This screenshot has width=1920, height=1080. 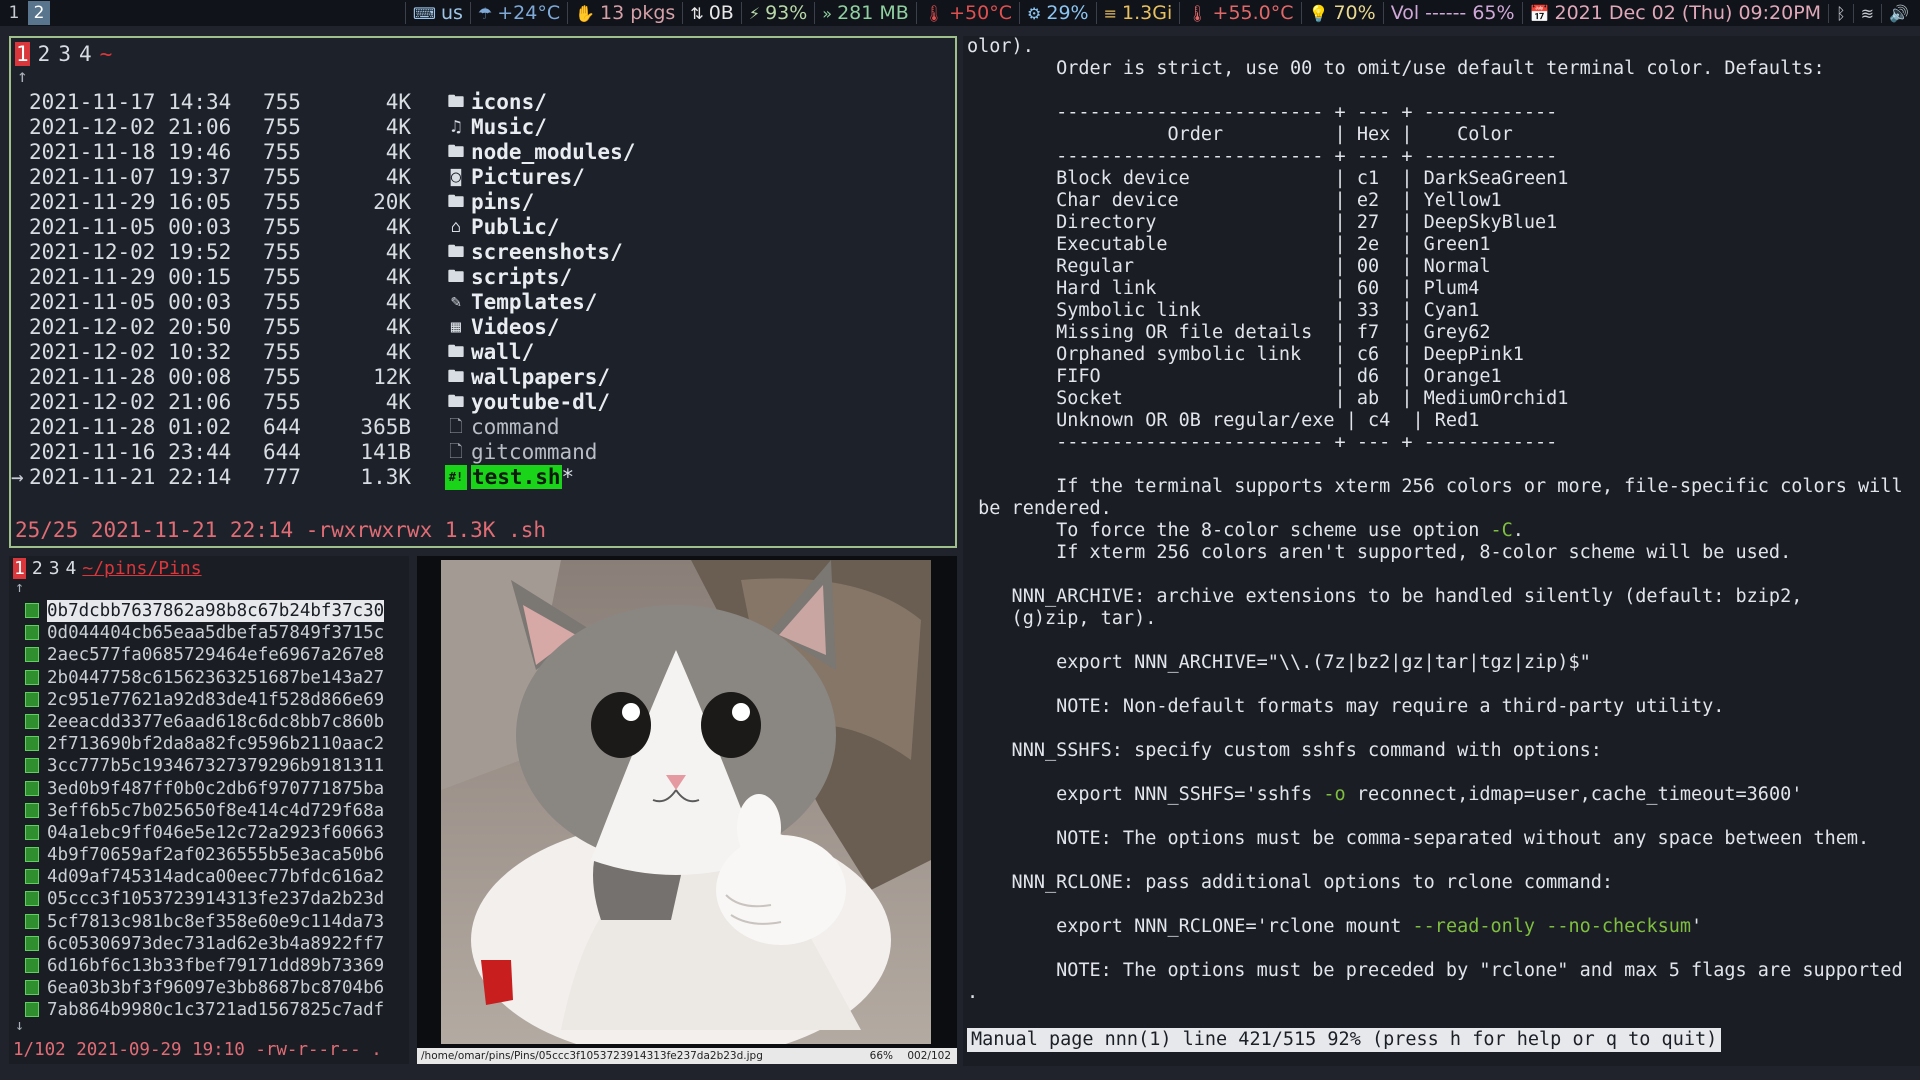 What do you see at coordinates (209, 633) in the screenshot?
I see `pin-file-row: 0d044404cb65eaa5dbefa57849f3715c` at bounding box center [209, 633].